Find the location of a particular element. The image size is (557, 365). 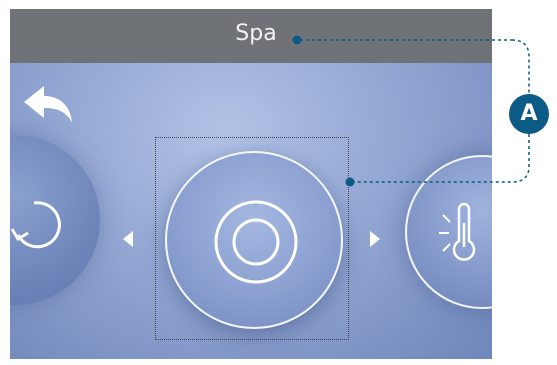

callout-badge-a: A is located at coordinates (529, 114).